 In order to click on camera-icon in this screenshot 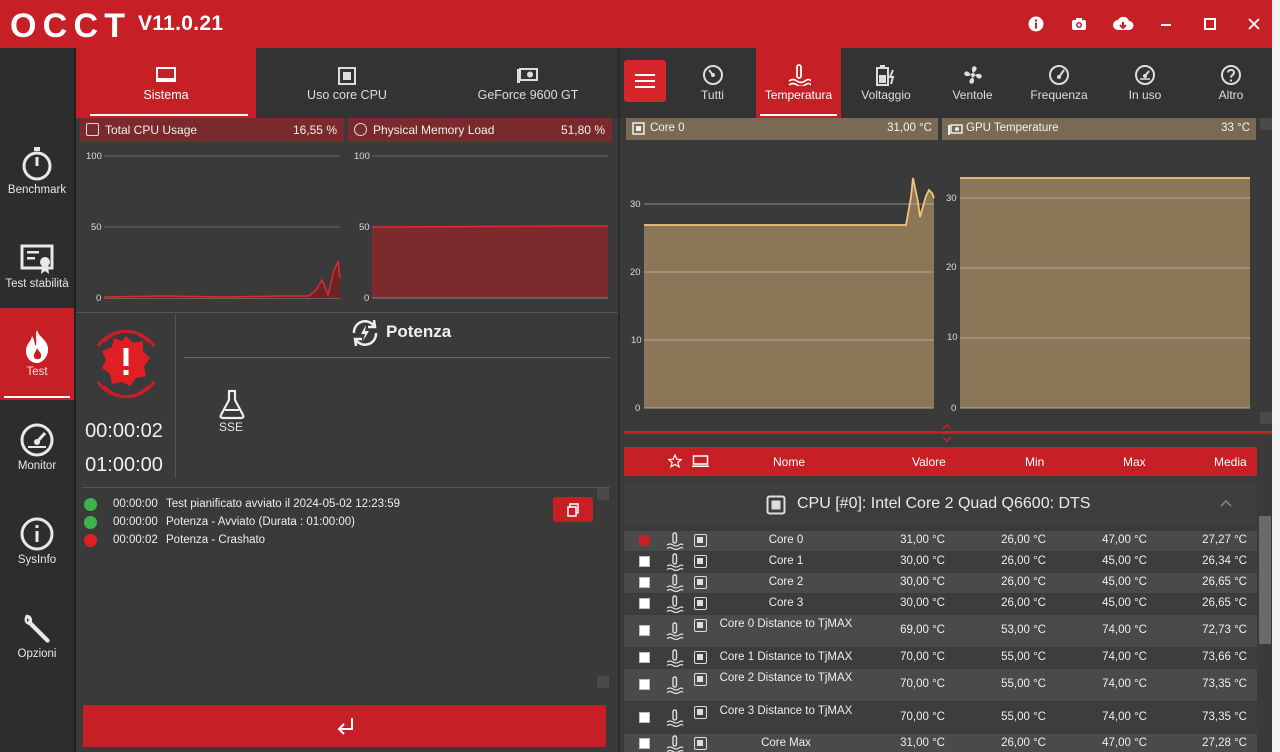, I will do `click(1079, 24)`.